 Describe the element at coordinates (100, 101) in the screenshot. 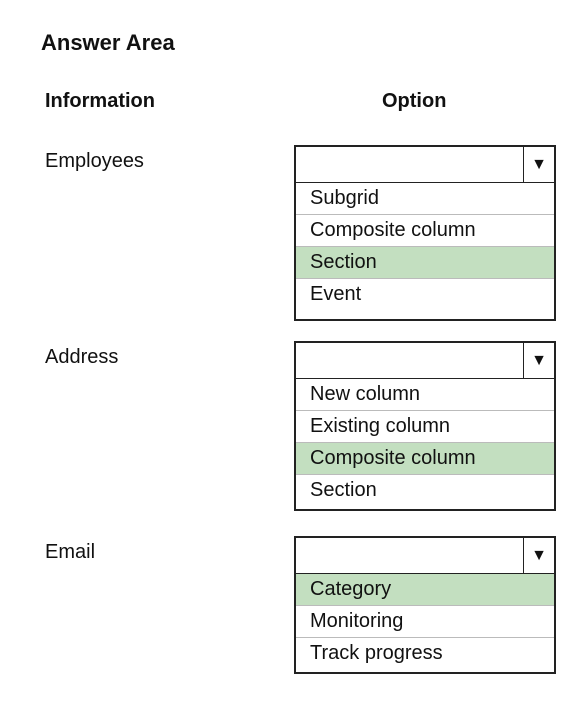

I see `information-header: Information` at that location.